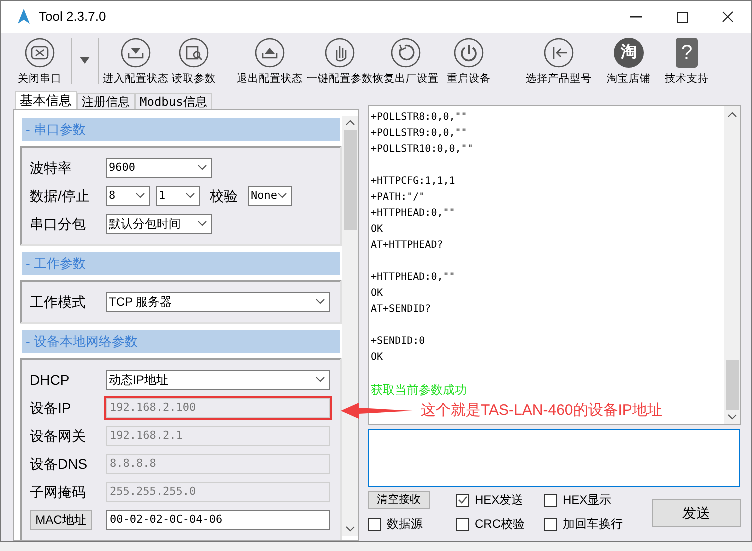  Describe the element at coordinates (412, 524) in the screenshot. I see `checkbox: 数据源` at that location.